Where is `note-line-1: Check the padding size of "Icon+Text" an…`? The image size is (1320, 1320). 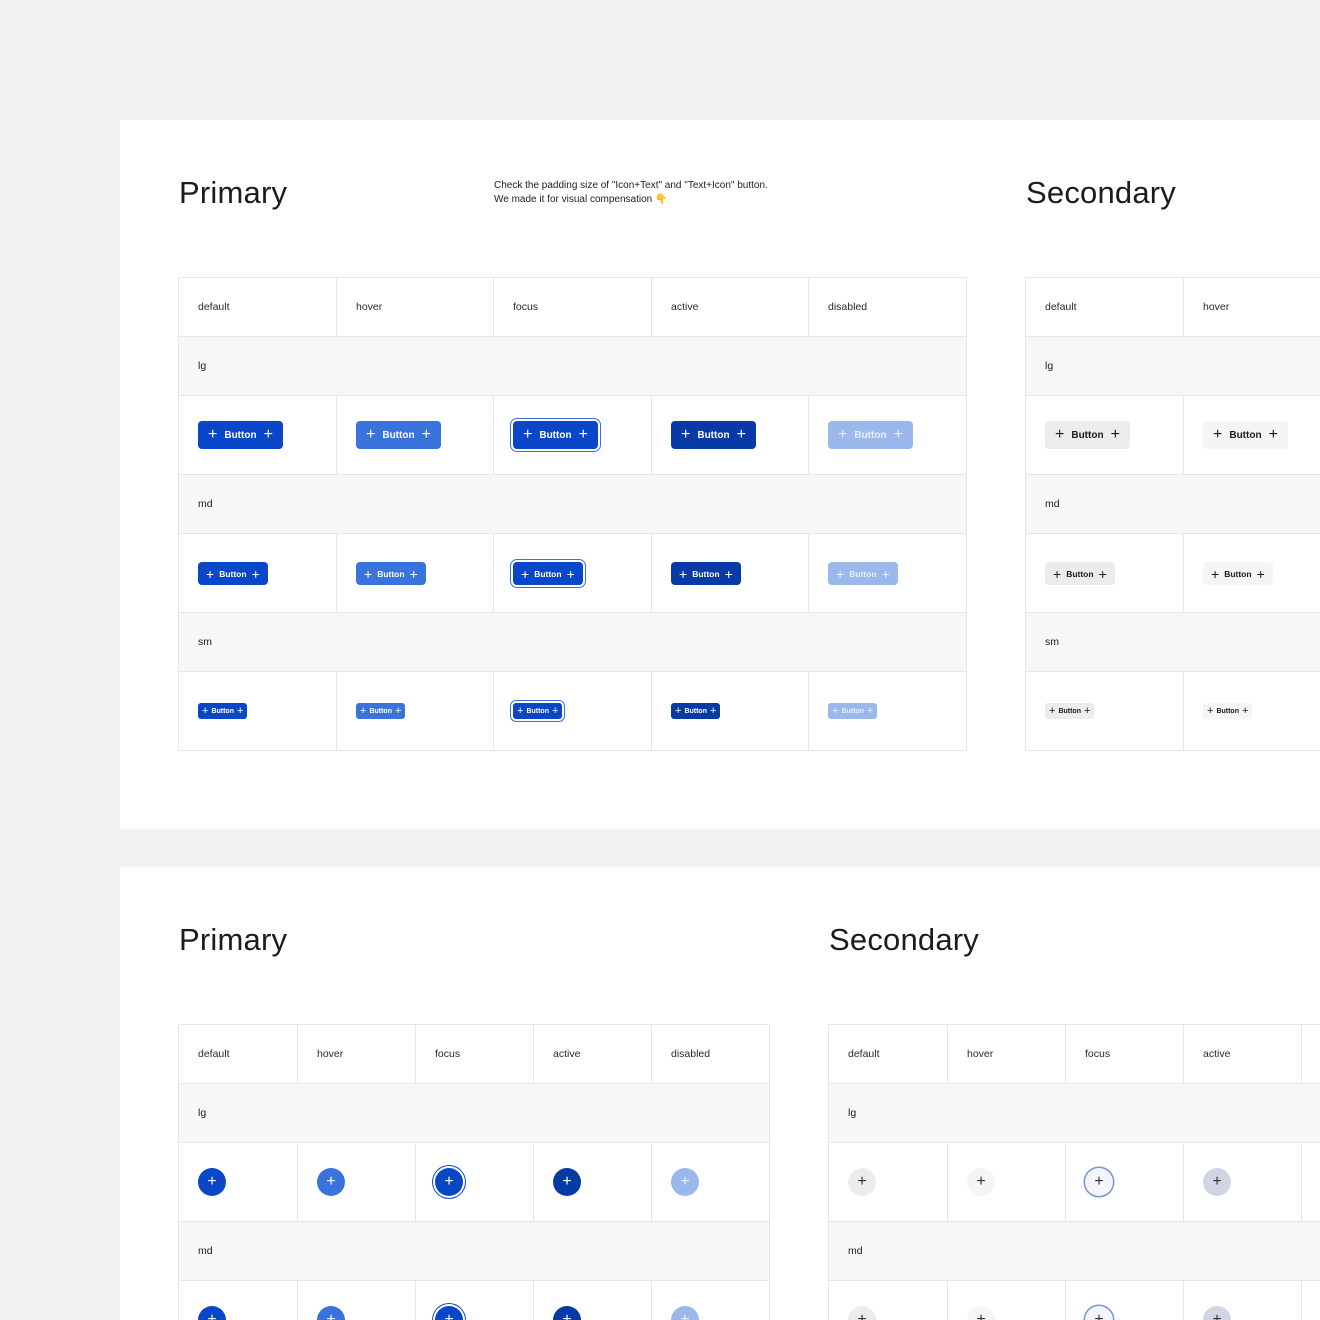
note-line-1: Check the padding size of "Icon+Text" an… is located at coordinates (631, 185).